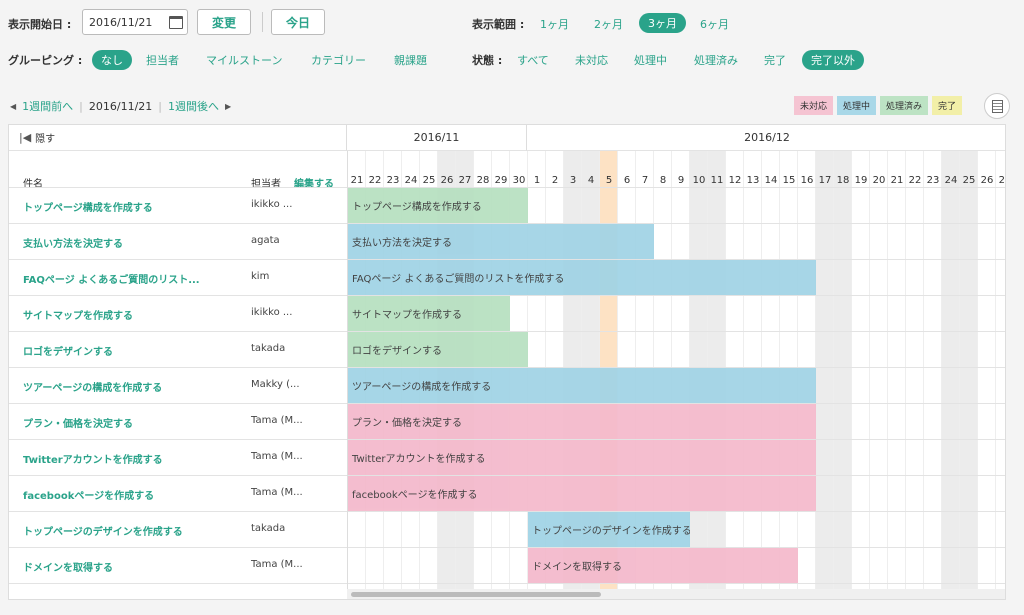 Image resolution: width=1024 pixels, height=615 pixels. What do you see at coordinates (650, 60) in the screenshot?
I see `status-in-progress: 処理中` at bounding box center [650, 60].